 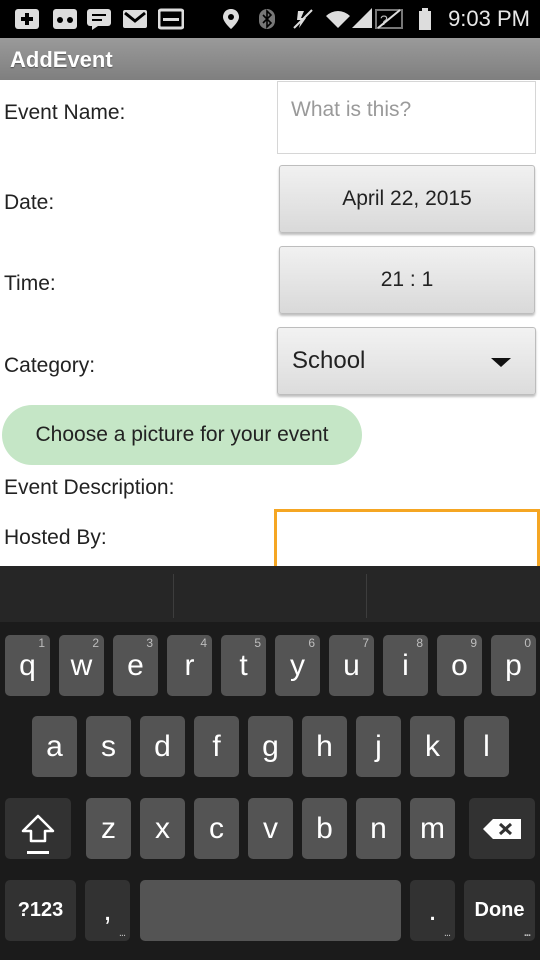 I want to click on dropdown-arrow-icon, so click(x=501, y=362).